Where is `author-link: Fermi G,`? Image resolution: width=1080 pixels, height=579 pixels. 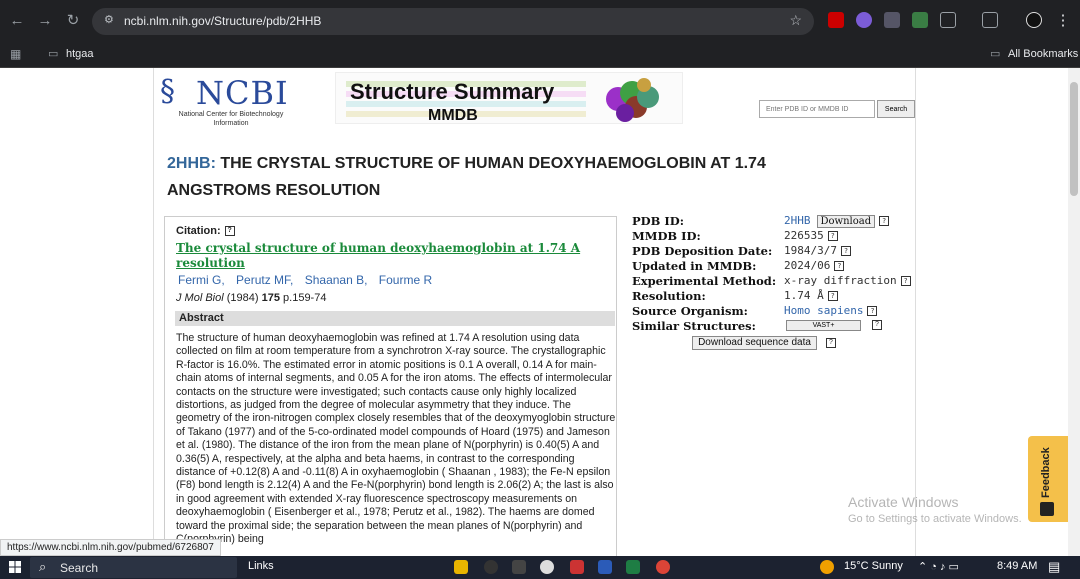
author-link: Fermi G, is located at coordinates (201, 280).